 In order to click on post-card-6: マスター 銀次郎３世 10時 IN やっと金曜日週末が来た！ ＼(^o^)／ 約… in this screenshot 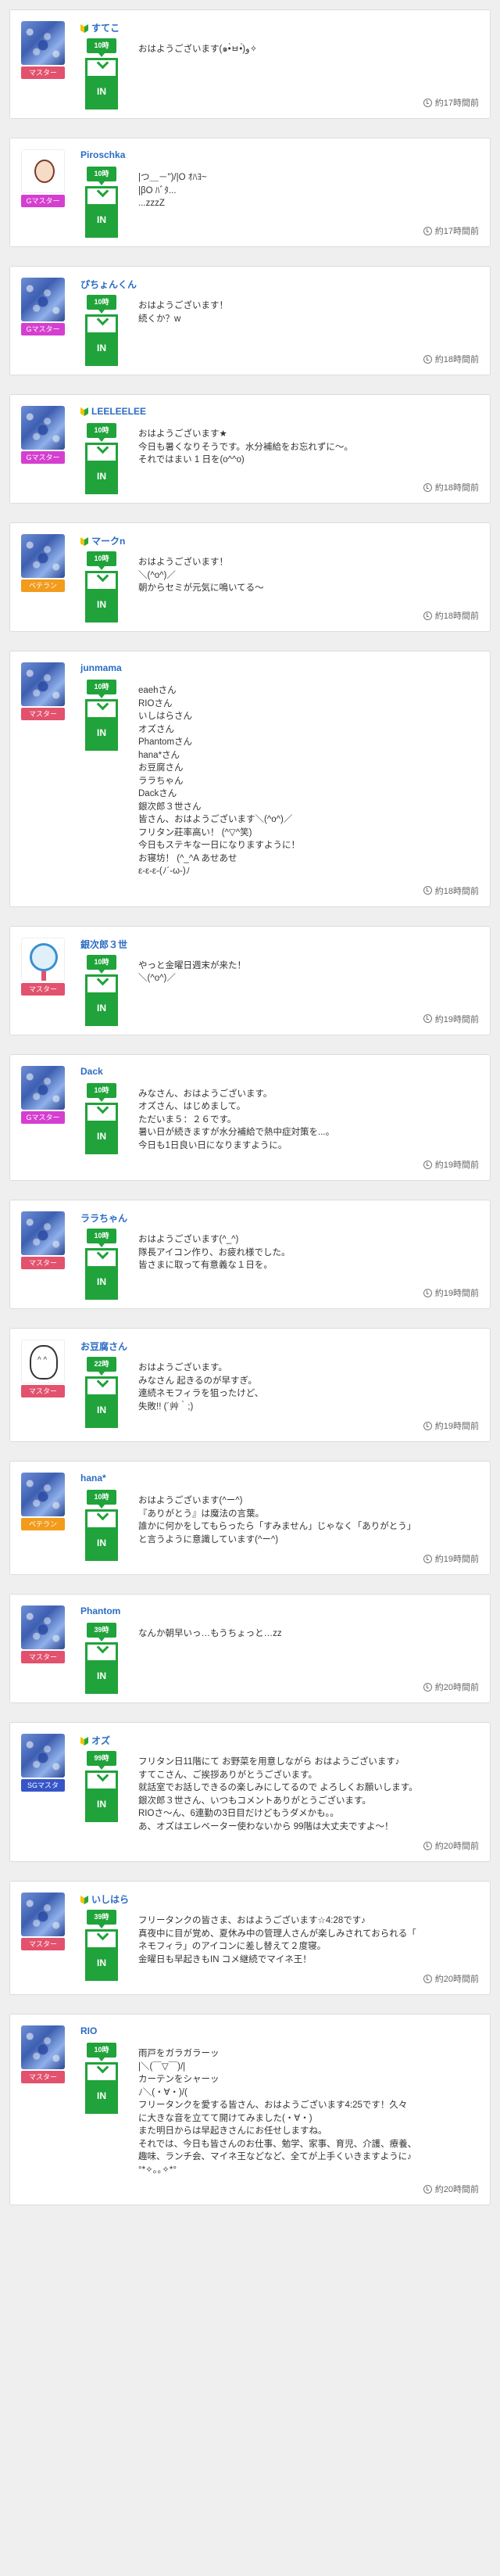, I will do `click(250, 980)`.